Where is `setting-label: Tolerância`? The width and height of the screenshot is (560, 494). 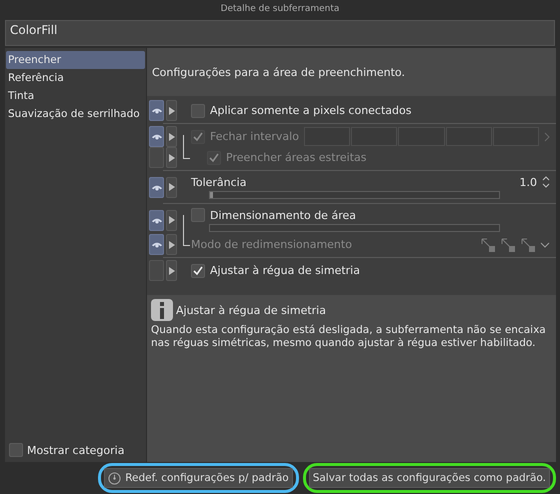
setting-label: Tolerância is located at coordinates (218, 182).